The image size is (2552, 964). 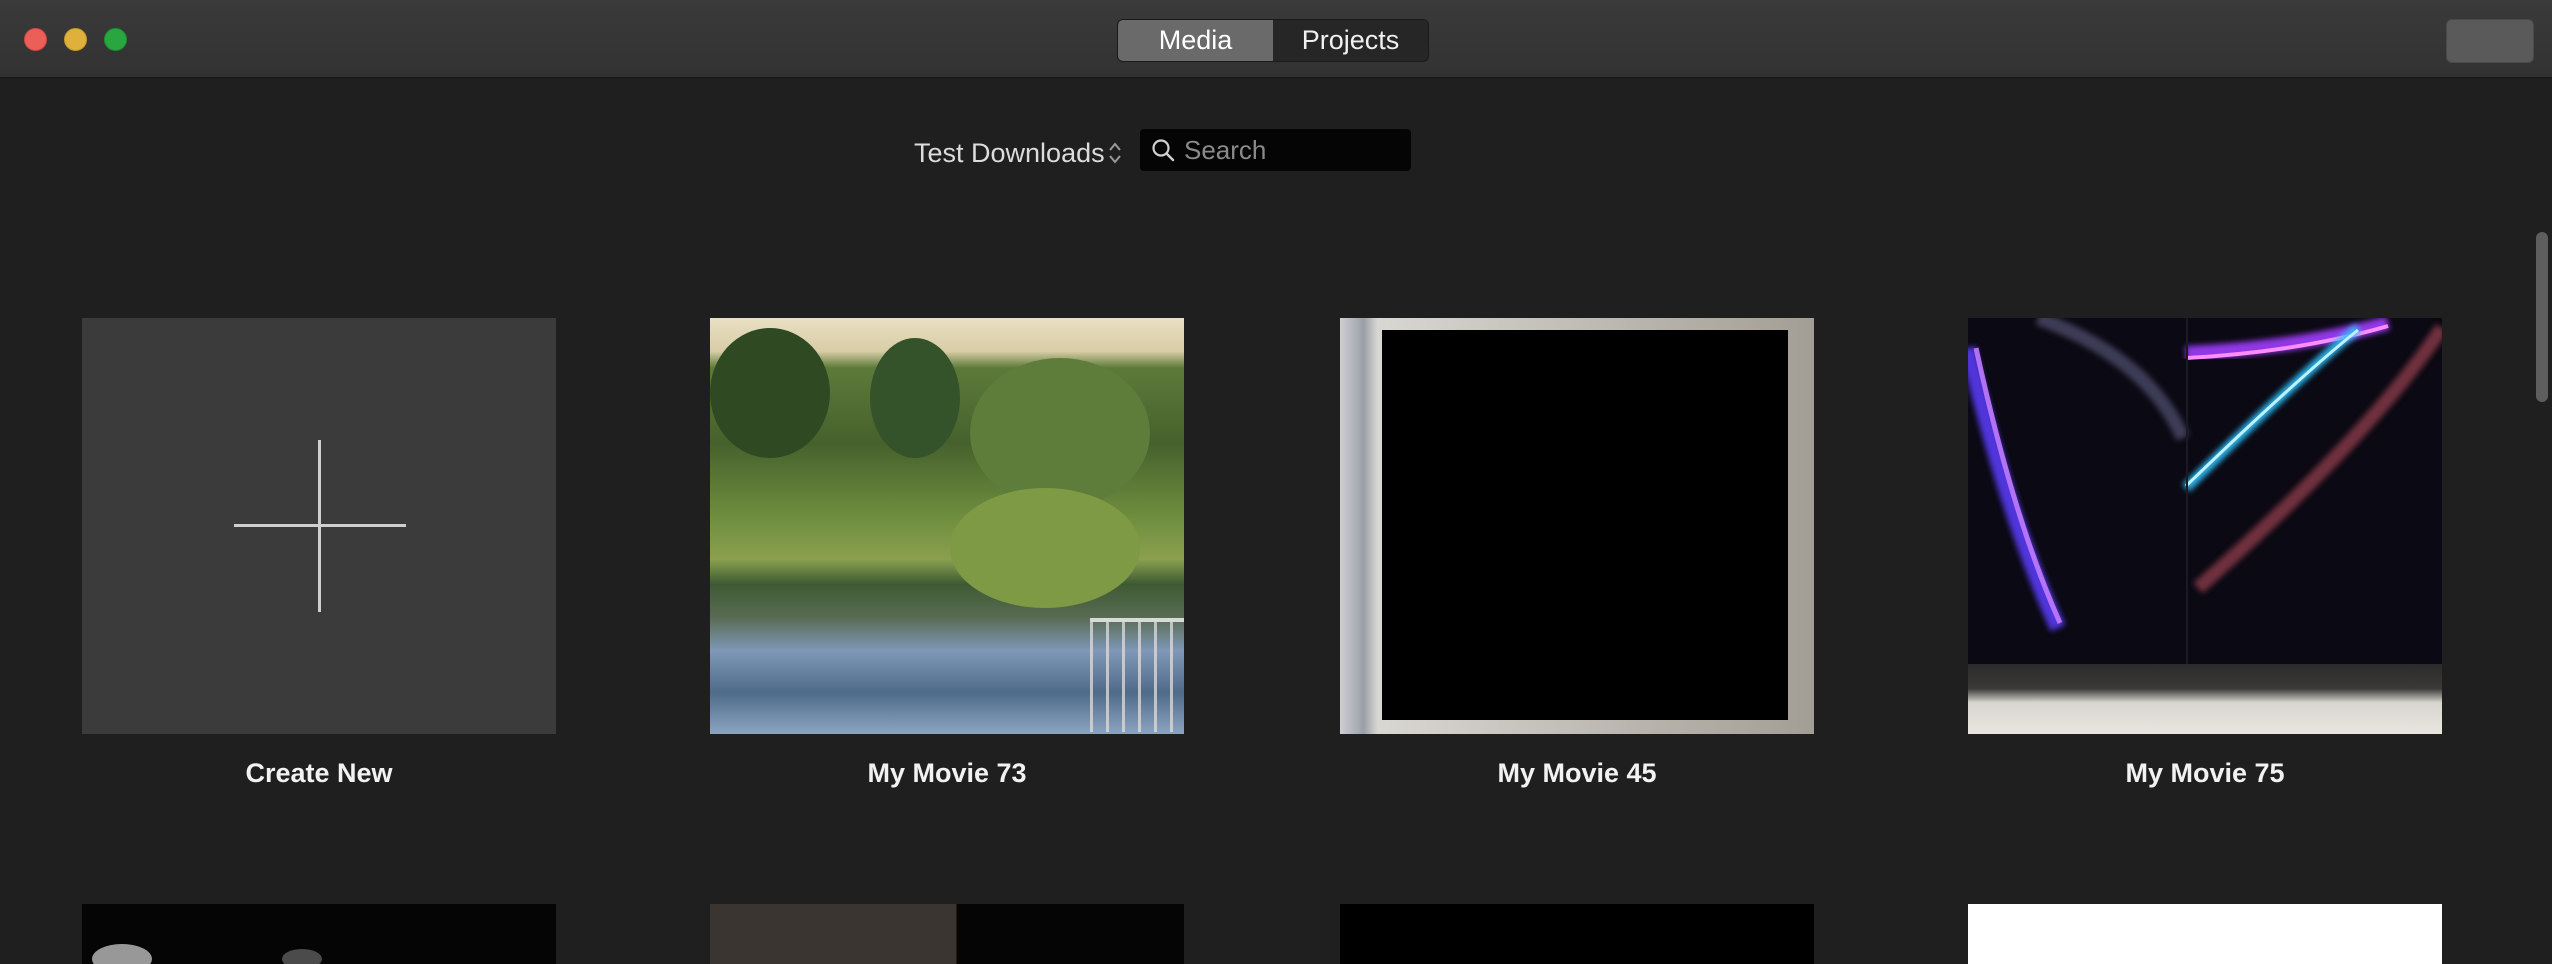 I want to click on library-selector: Test Downloads, so click(x=1018, y=153).